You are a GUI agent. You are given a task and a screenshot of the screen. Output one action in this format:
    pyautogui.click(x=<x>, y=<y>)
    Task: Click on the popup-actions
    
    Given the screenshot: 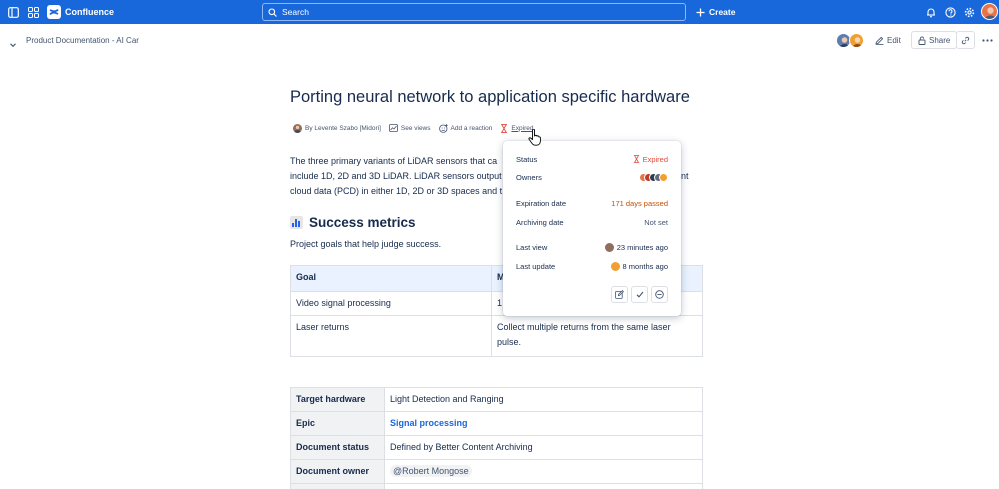 What is the action you would take?
    pyautogui.click(x=639, y=294)
    